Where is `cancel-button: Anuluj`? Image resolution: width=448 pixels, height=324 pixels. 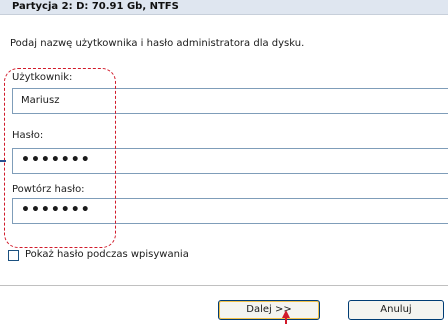
cancel-button: Anuluj is located at coordinates (396, 310).